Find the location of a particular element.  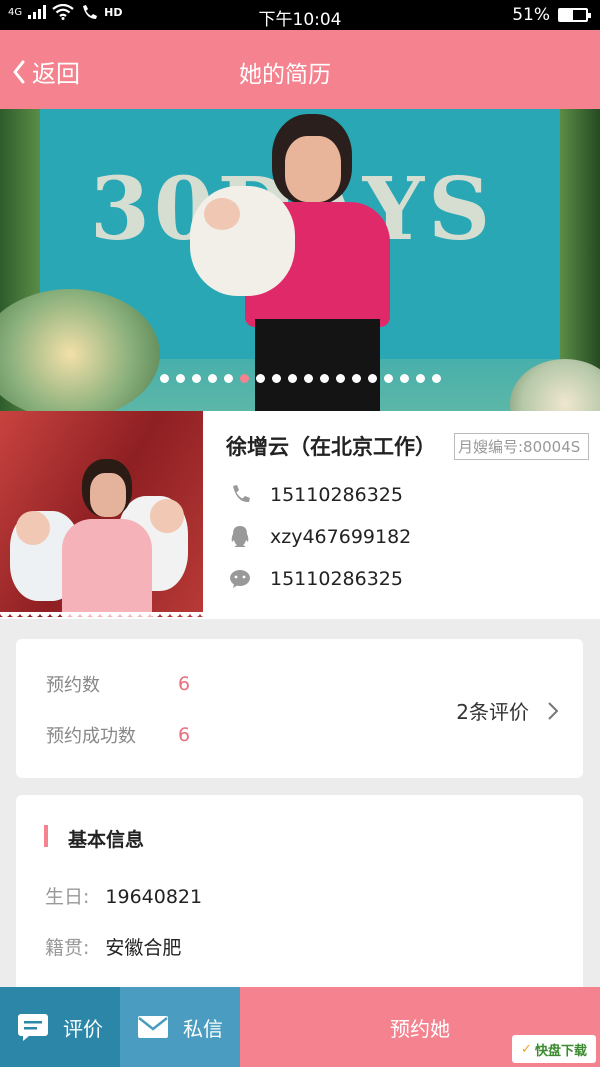

birthday-row: 生日: 19640821 is located at coordinates (123, 895).